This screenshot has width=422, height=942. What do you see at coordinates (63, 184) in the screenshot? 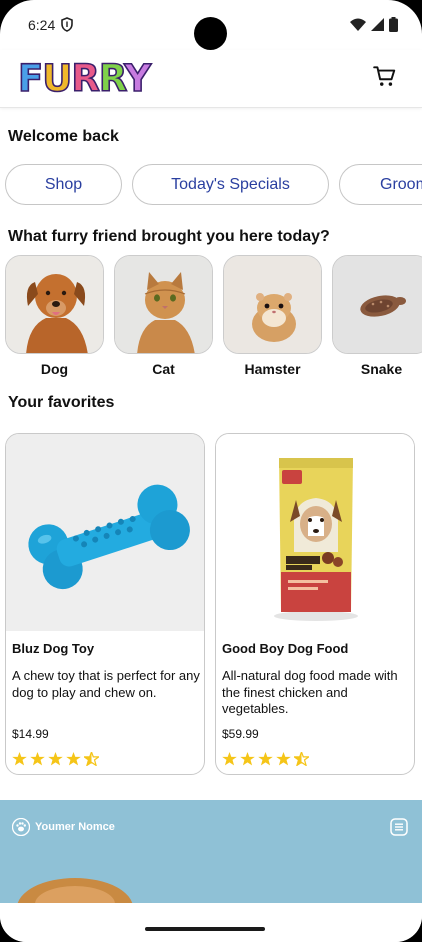
I see `chip-shop: Shop` at bounding box center [63, 184].